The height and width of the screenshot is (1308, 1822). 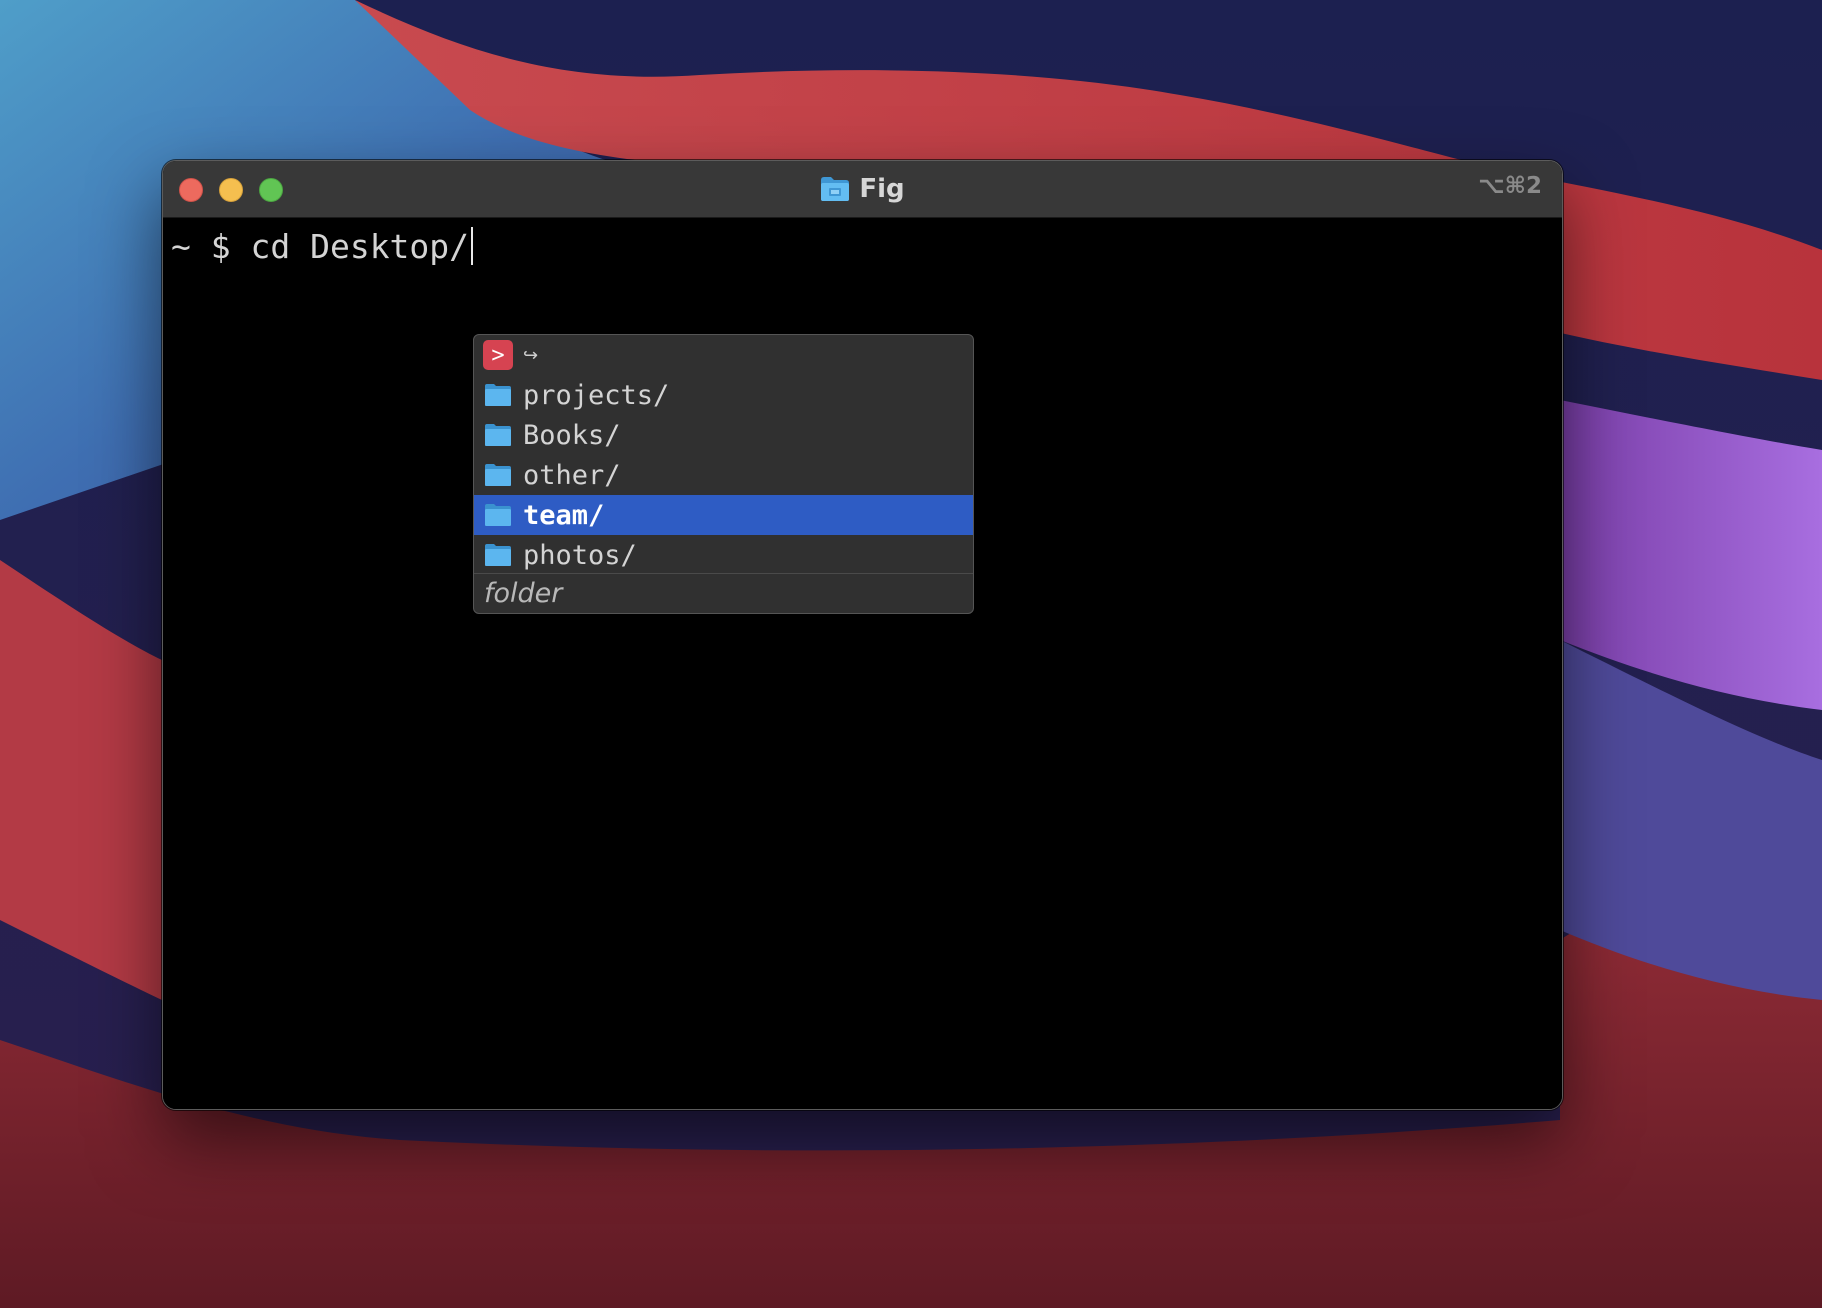 I want to click on window-title-group: Fig, so click(x=862, y=189).